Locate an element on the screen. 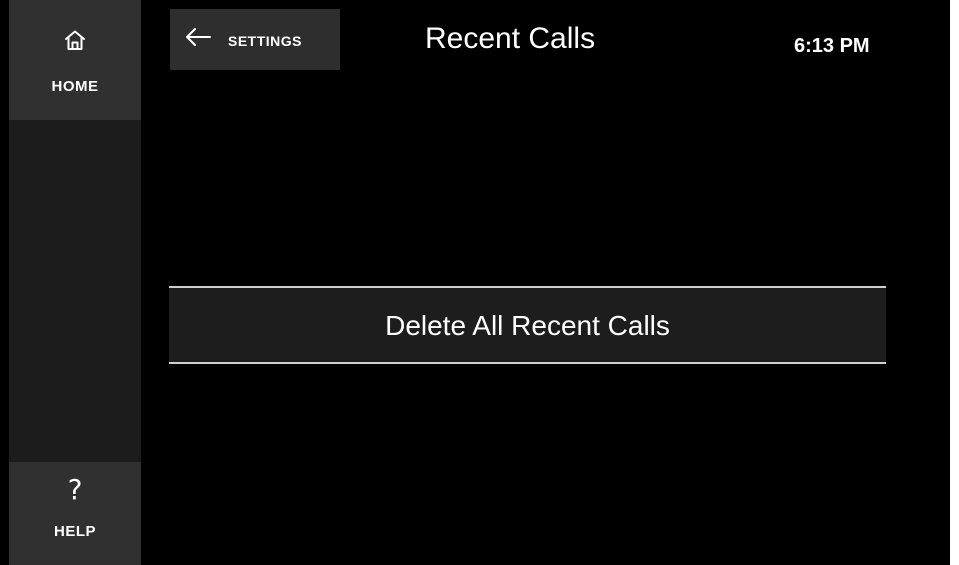  back-to-settings-button: SETTINGS is located at coordinates (255, 39).